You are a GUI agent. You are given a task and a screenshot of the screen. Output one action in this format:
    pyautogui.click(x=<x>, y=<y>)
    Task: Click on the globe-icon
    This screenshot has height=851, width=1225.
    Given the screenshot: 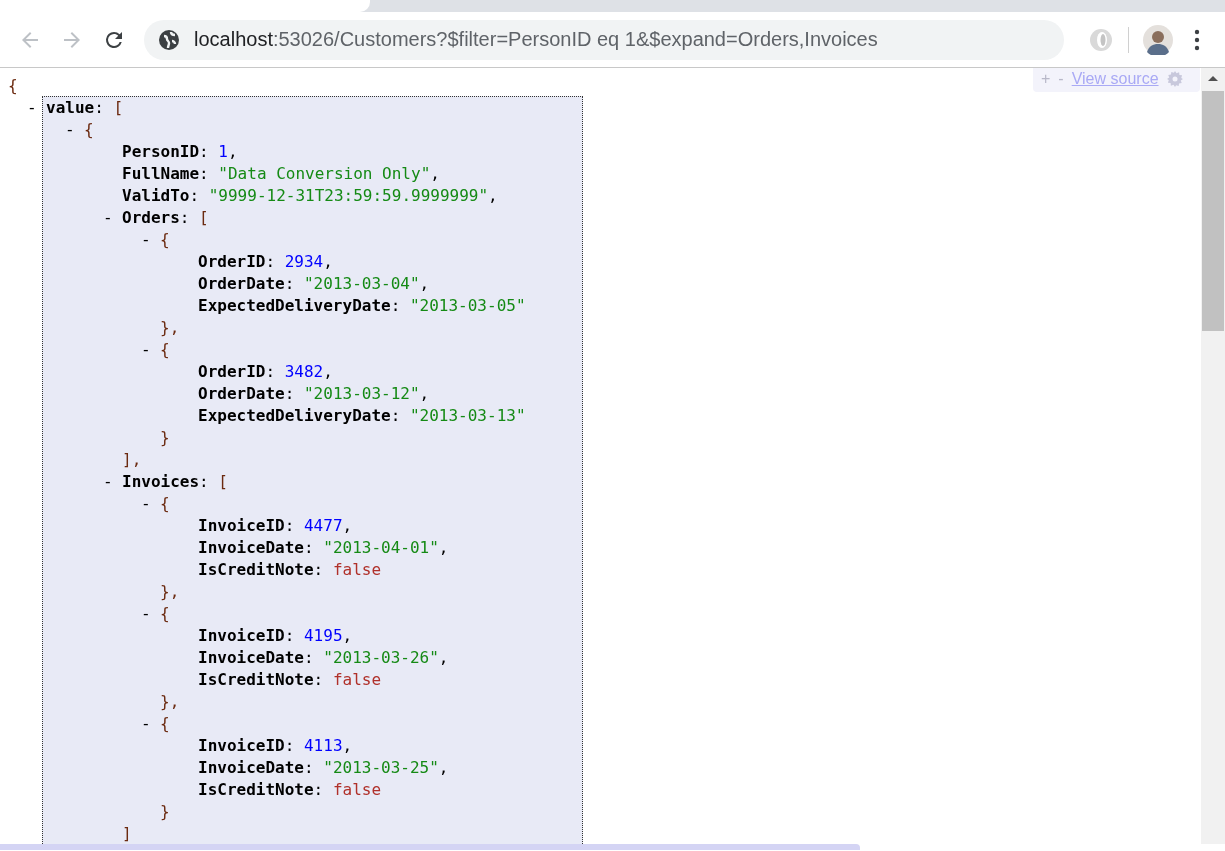 What is the action you would take?
    pyautogui.click(x=169, y=39)
    